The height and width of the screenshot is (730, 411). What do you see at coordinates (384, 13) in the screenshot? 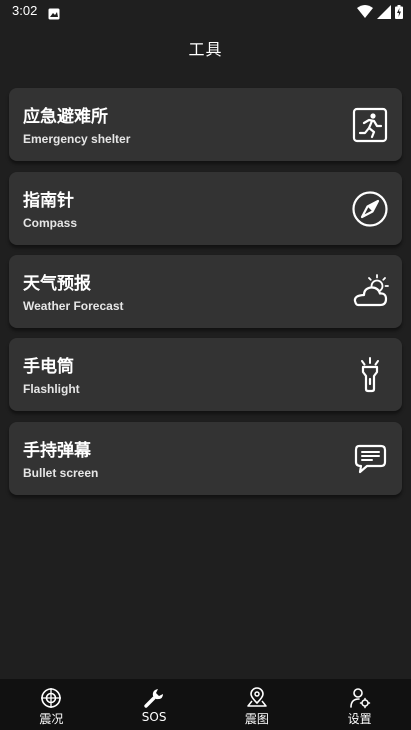
I see `signal-icon` at bounding box center [384, 13].